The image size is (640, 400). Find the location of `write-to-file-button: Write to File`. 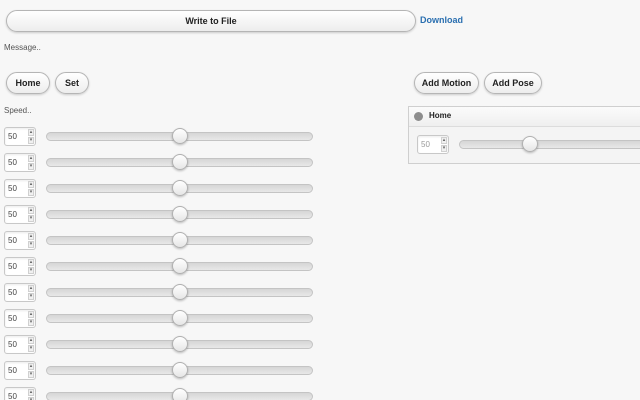

write-to-file-button: Write to File is located at coordinates (211, 21).